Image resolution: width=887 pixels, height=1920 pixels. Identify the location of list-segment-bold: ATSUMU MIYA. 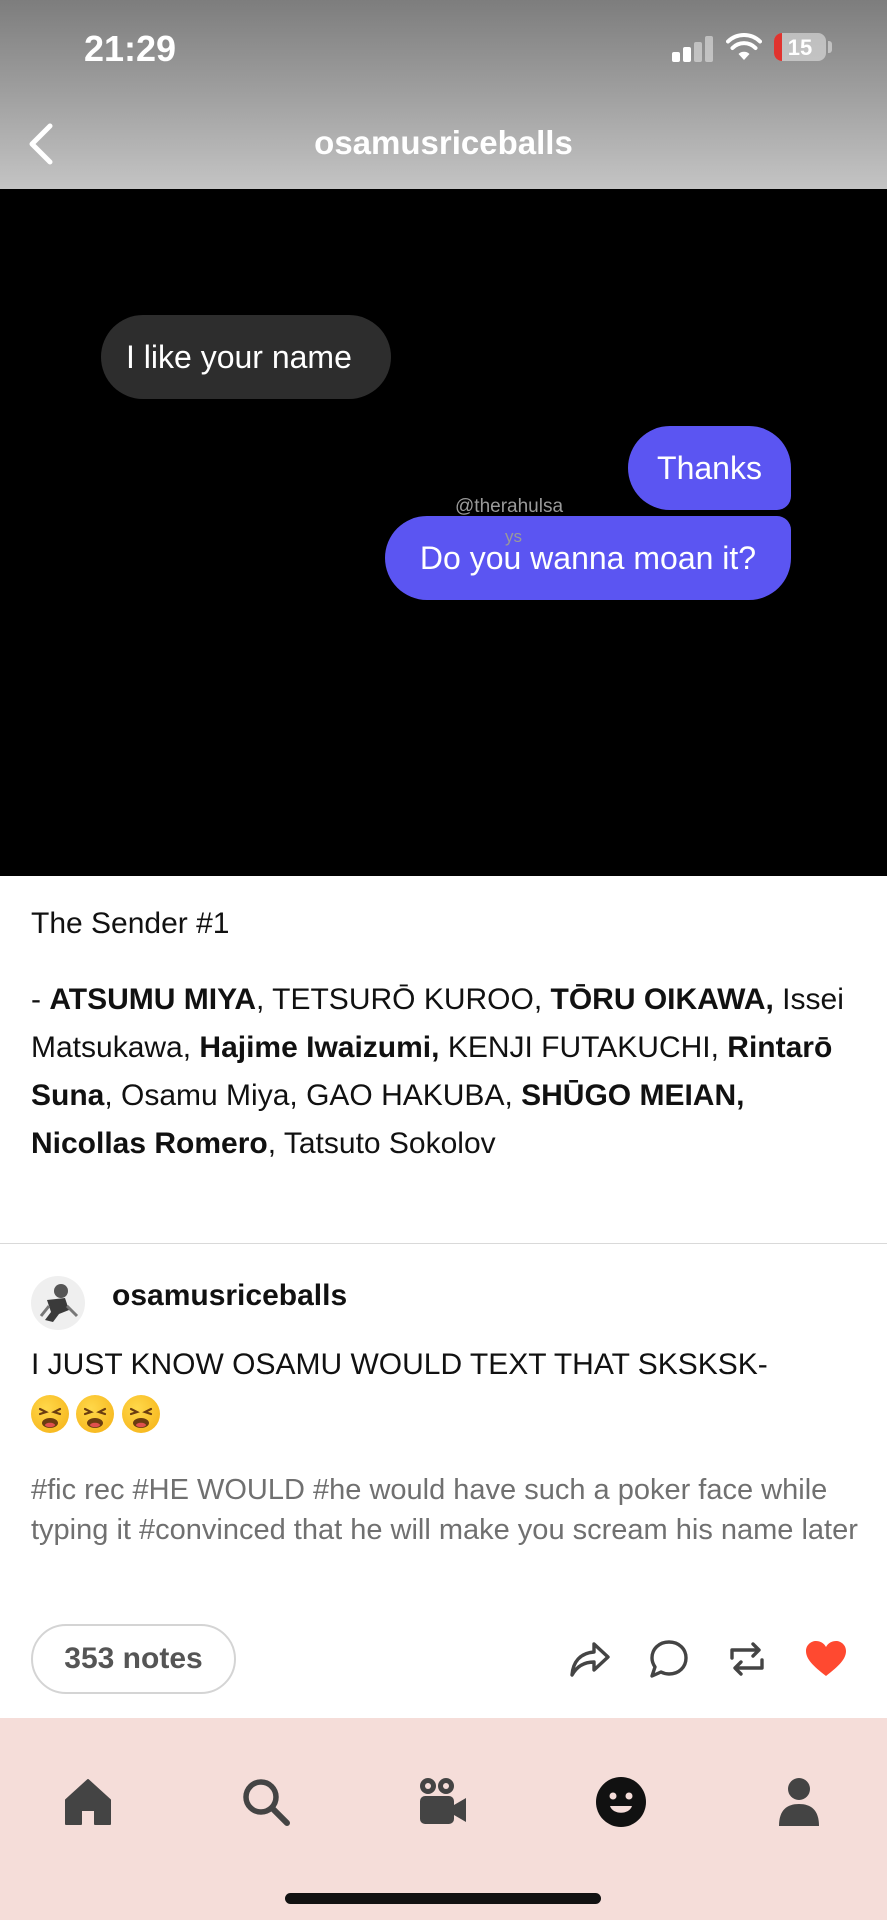
(153, 999).